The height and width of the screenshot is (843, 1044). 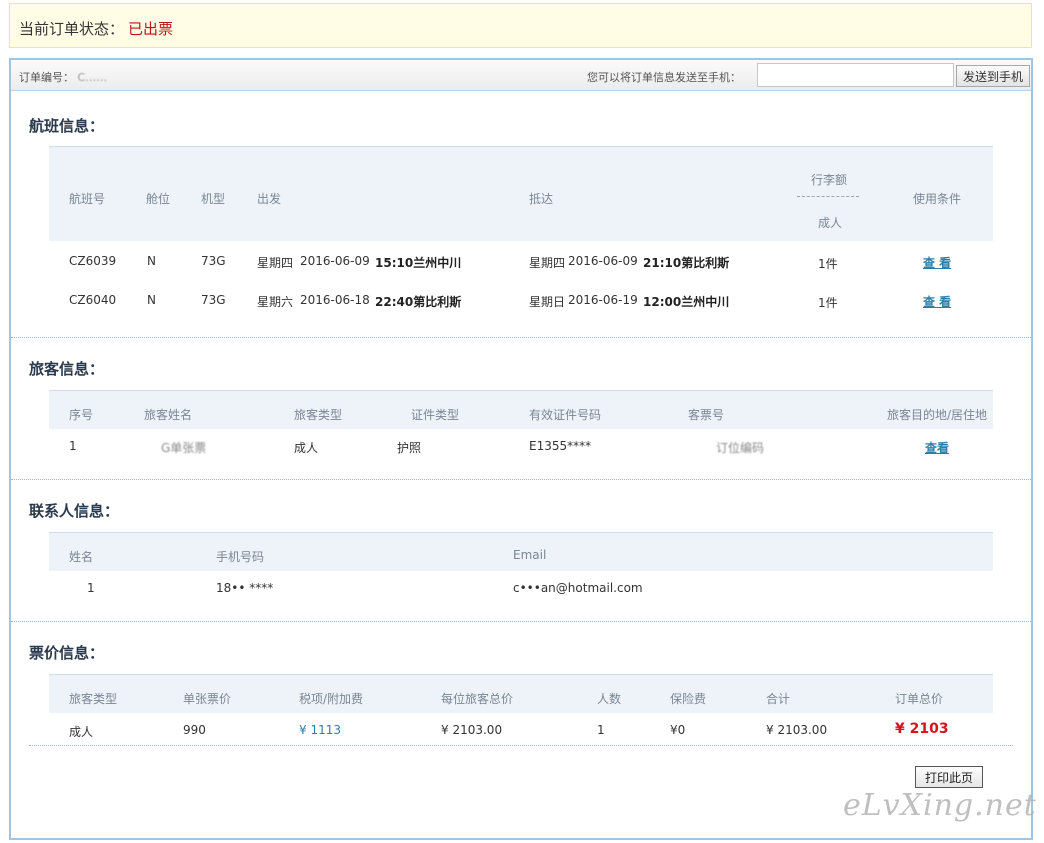 I want to click on fare-type: 成人, so click(x=81, y=732).